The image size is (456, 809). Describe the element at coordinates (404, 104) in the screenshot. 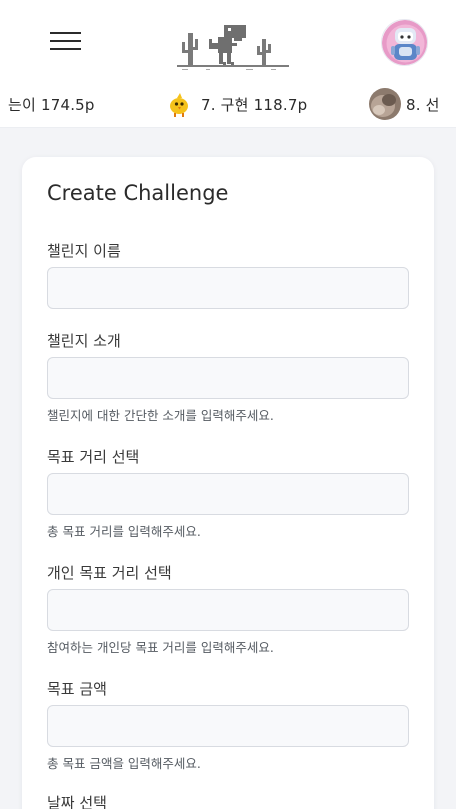

I see `rank-item: 8. 선` at that location.